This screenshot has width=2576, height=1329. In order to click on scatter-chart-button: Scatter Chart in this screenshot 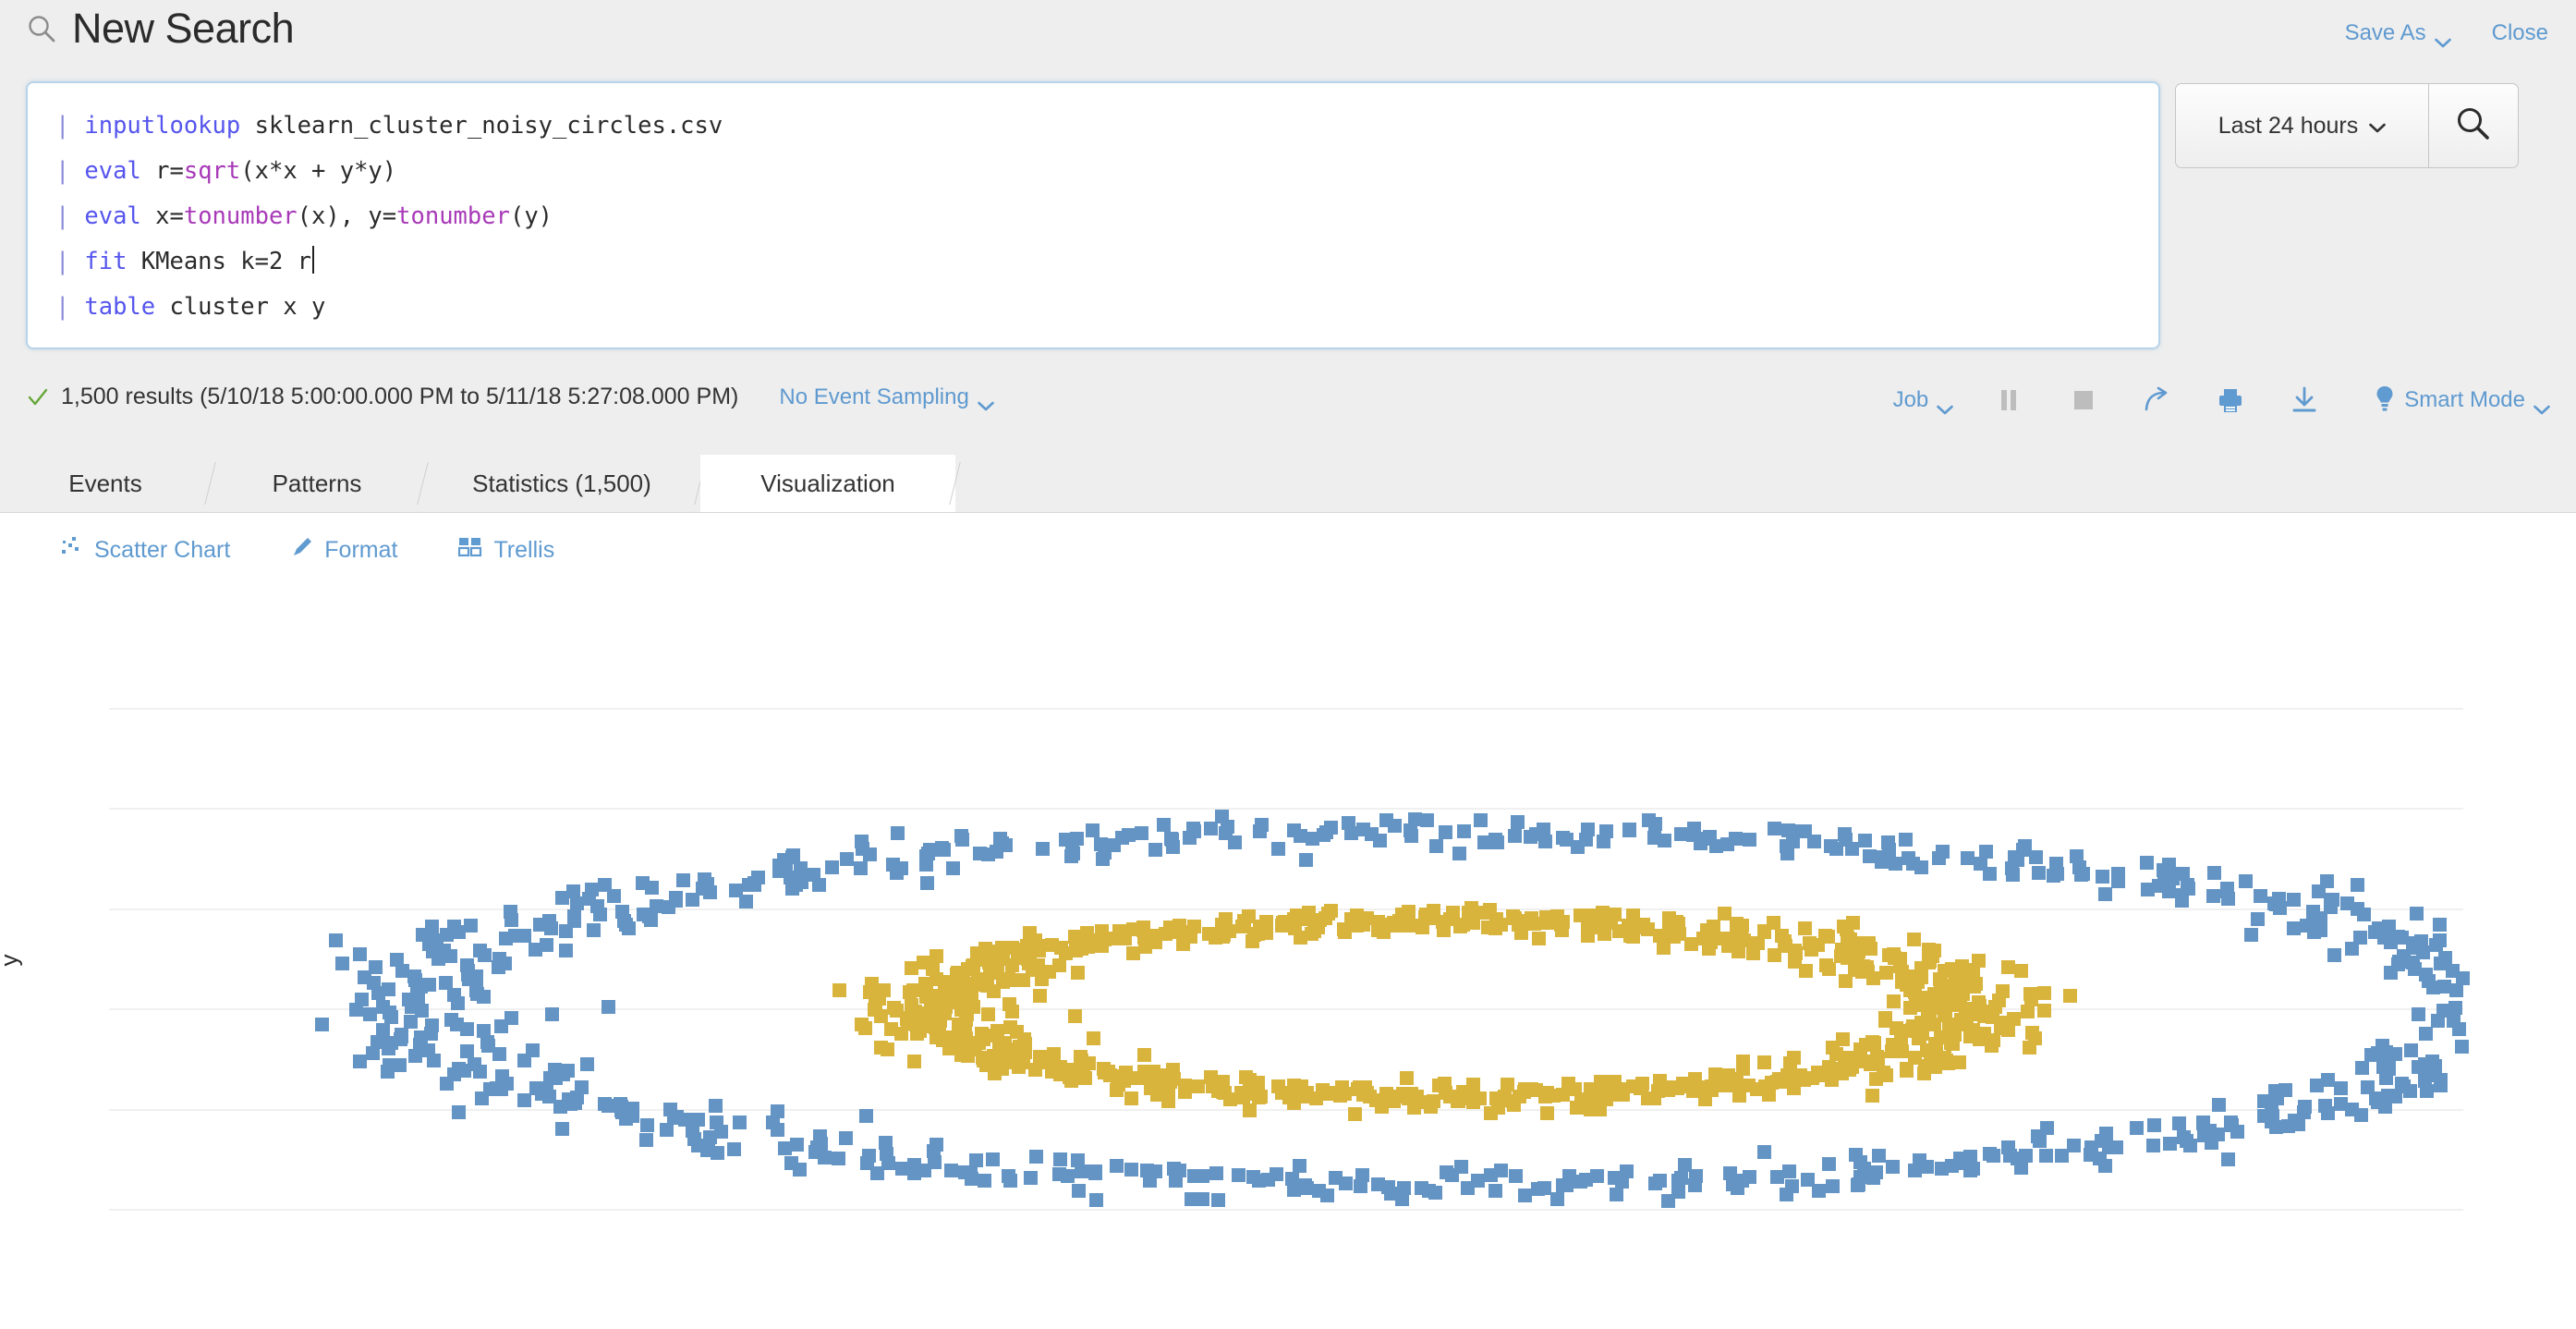, I will do `click(144, 550)`.